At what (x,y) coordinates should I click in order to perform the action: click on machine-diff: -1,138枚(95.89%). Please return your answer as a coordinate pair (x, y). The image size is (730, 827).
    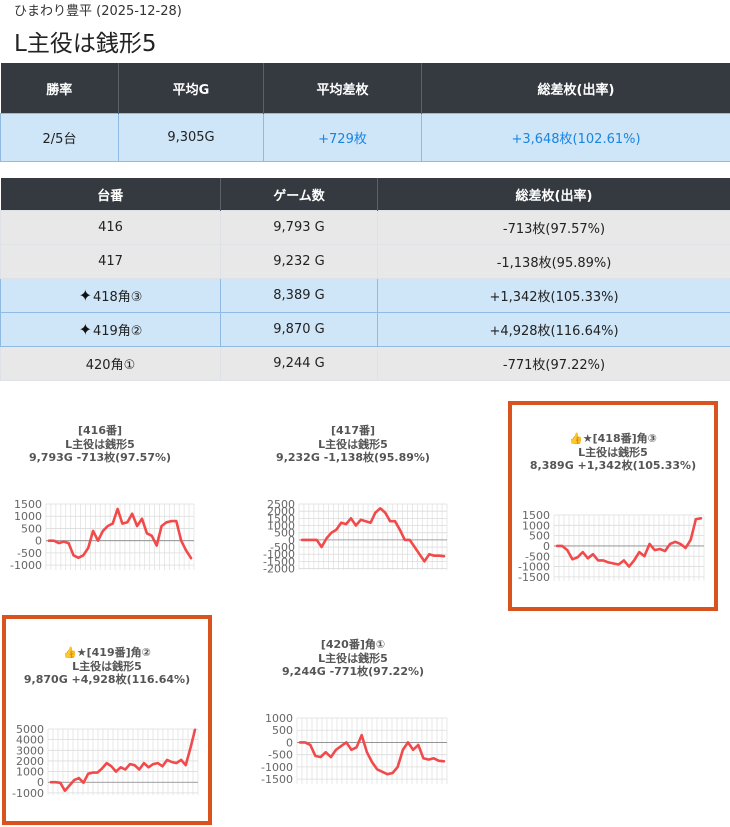
    Looking at the image, I should click on (553, 261).